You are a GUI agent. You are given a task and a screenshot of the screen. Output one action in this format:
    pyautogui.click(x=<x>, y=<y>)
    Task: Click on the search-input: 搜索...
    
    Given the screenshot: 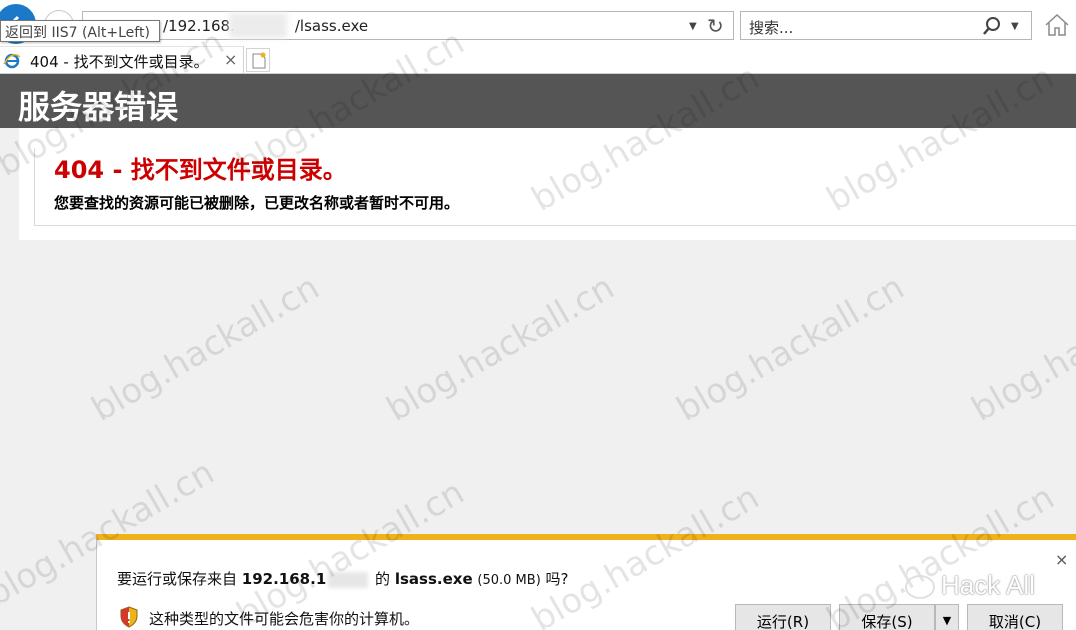 What is the action you would take?
    pyautogui.click(x=771, y=27)
    